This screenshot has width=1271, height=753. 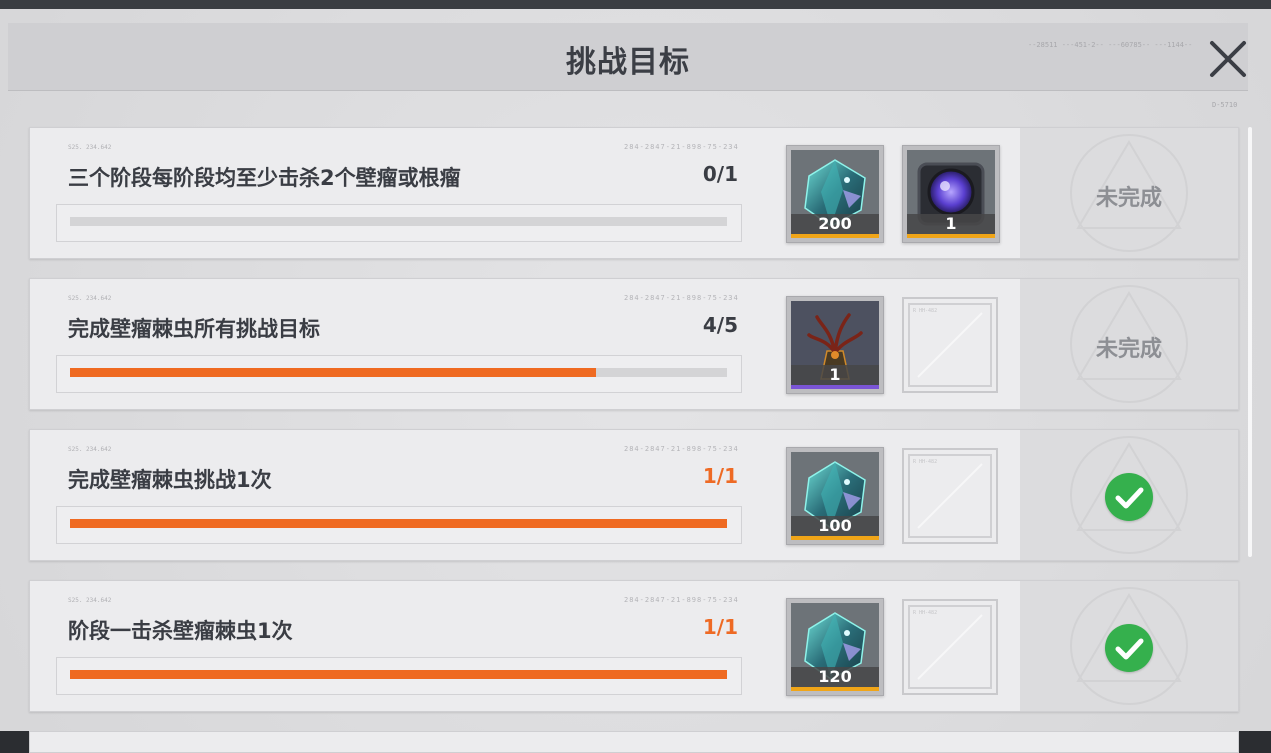 What do you see at coordinates (1225, 105) in the screenshot?
I see `panel-code: D-5710` at bounding box center [1225, 105].